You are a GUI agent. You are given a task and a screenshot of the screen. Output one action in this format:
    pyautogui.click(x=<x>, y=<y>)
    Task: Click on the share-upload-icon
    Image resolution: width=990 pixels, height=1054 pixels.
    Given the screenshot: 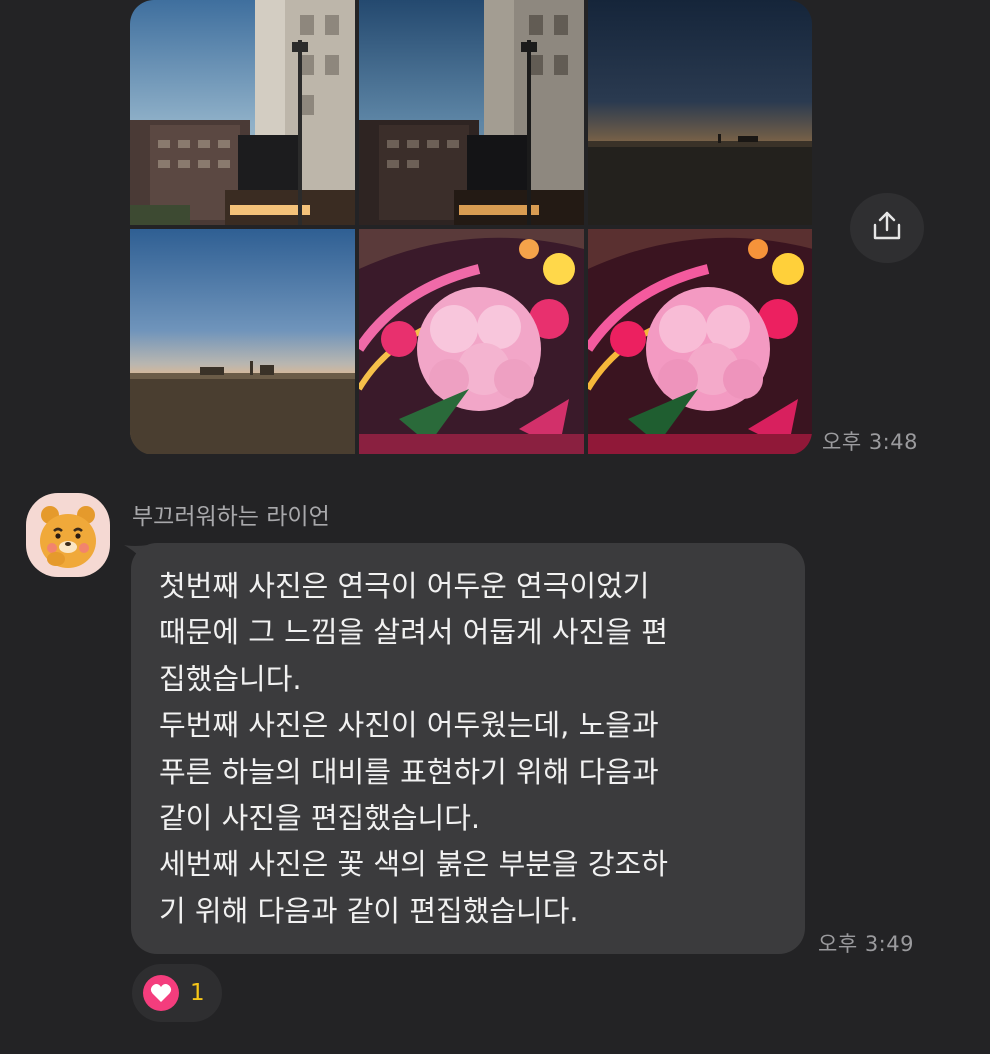 What is the action you would take?
    pyautogui.click(x=887, y=228)
    